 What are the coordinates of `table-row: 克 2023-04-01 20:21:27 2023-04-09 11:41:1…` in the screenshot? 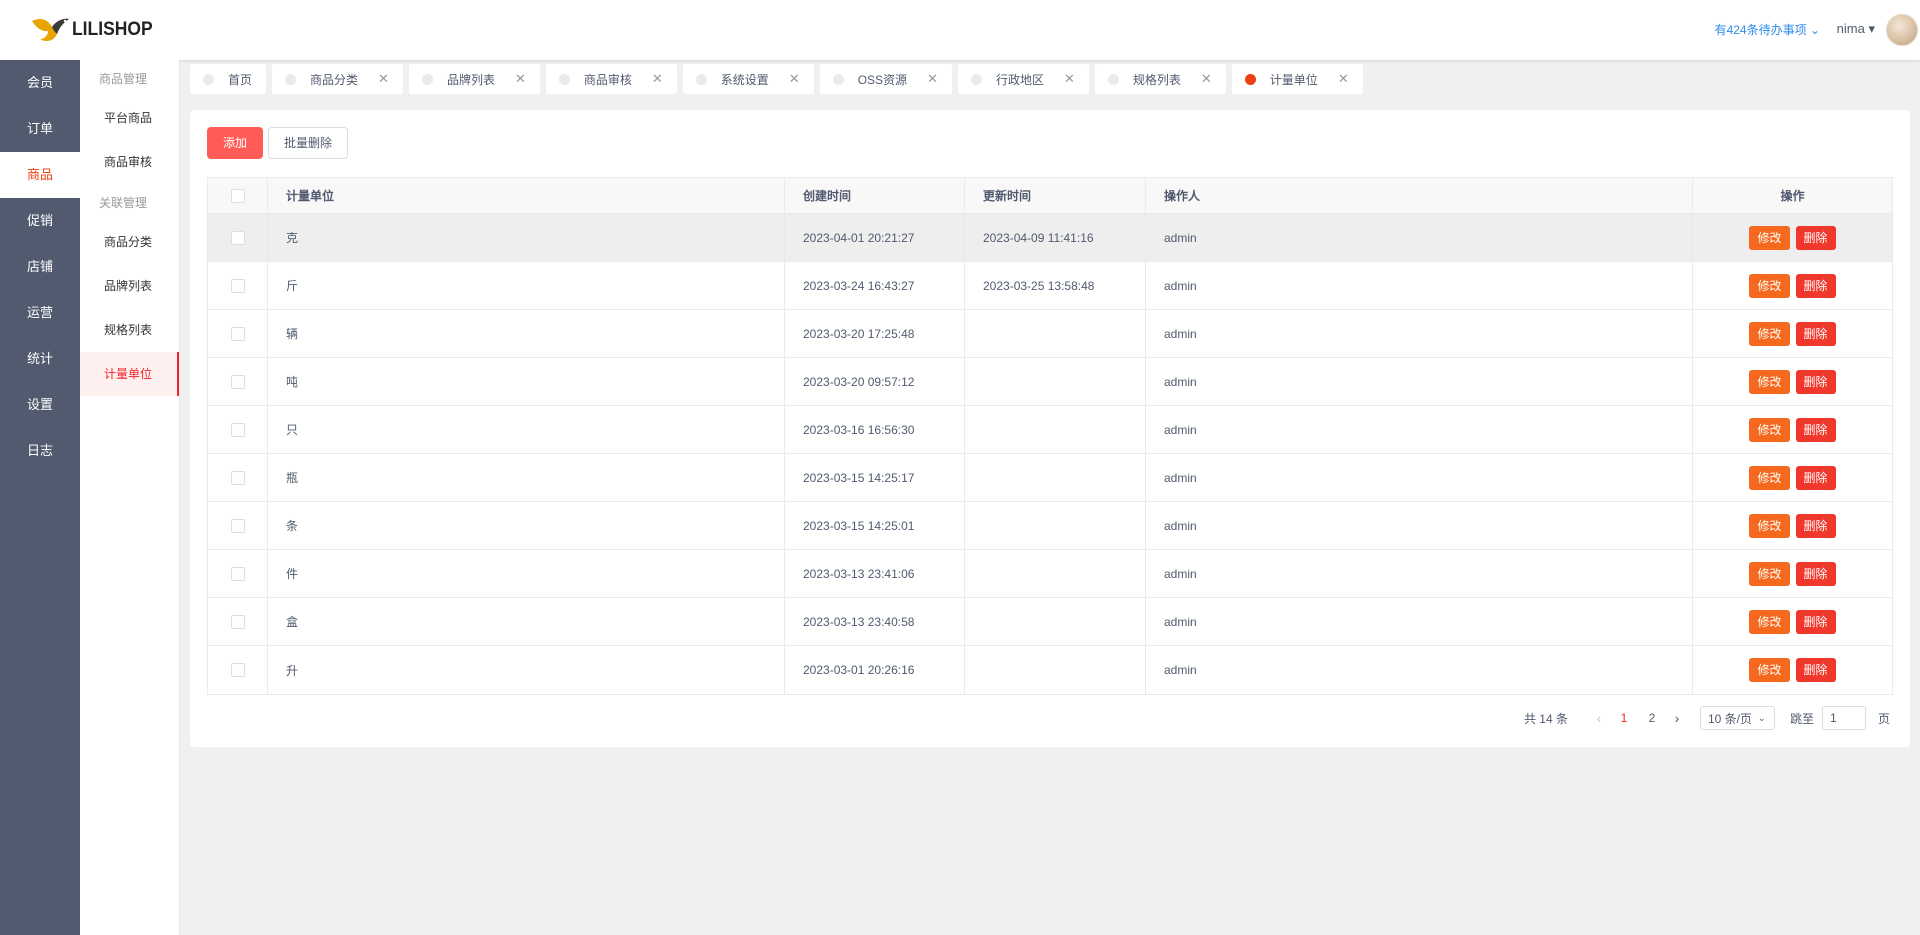 It's located at (1050, 238).